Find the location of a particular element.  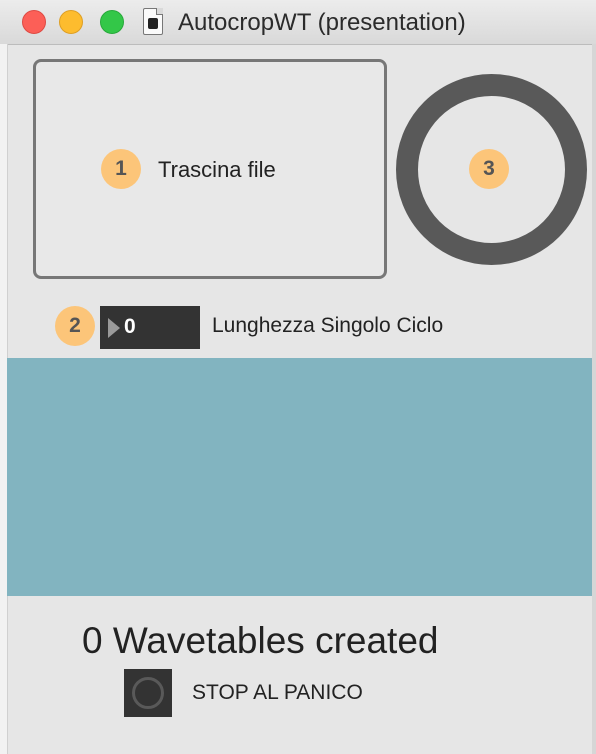

zoom-button is located at coordinates (112, 22).